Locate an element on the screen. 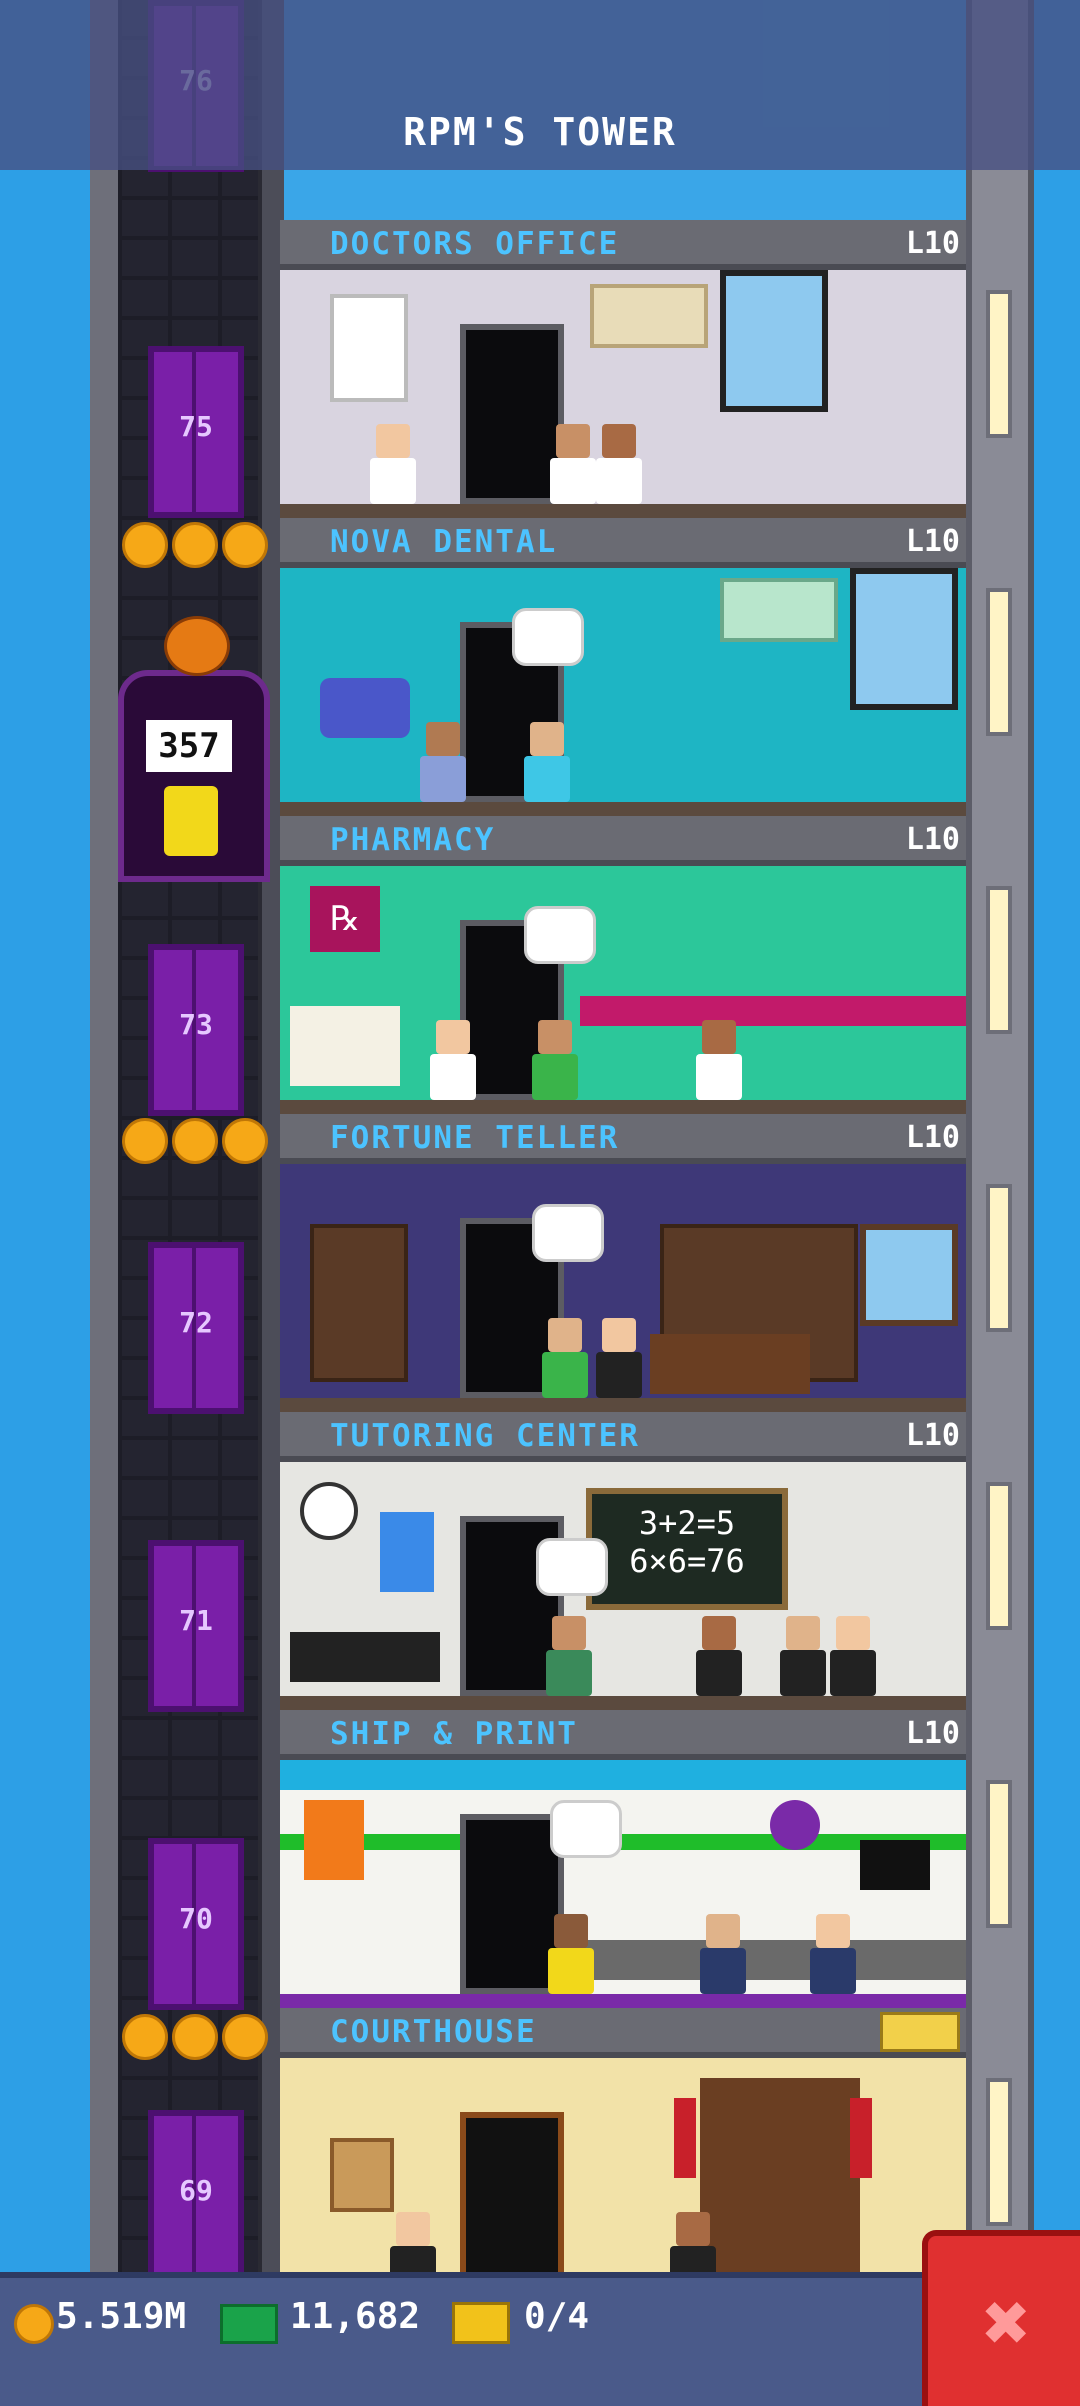 The width and height of the screenshot is (1080, 2406). tower-header: RPM'S TOWER is located at coordinates (540, 85).